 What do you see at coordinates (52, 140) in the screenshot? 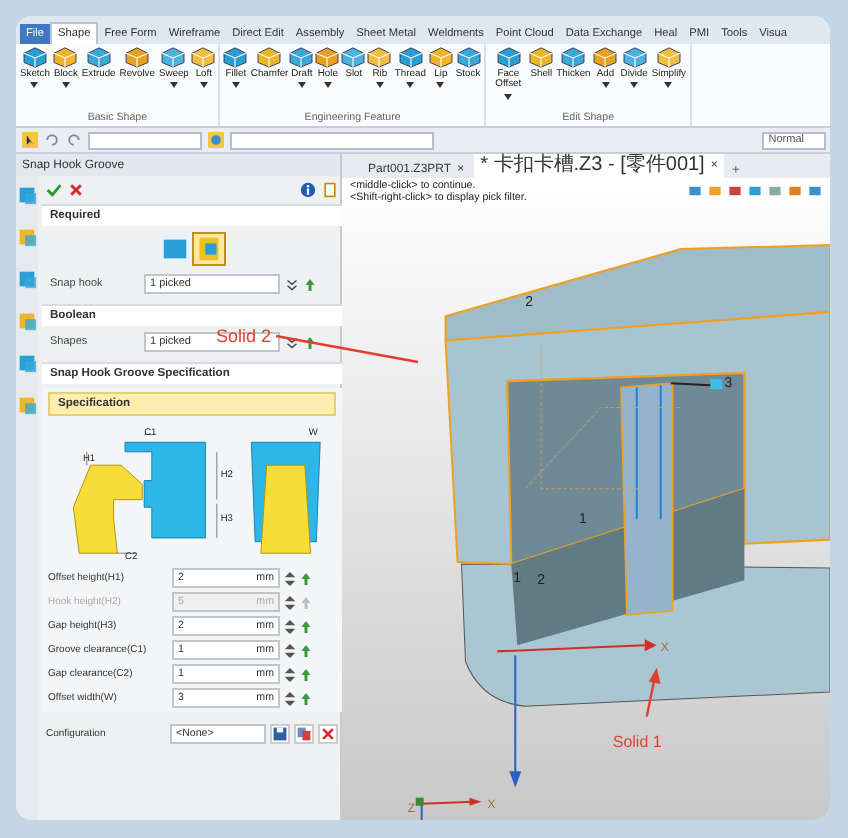
I see `undo-icon` at bounding box center [52, 140].